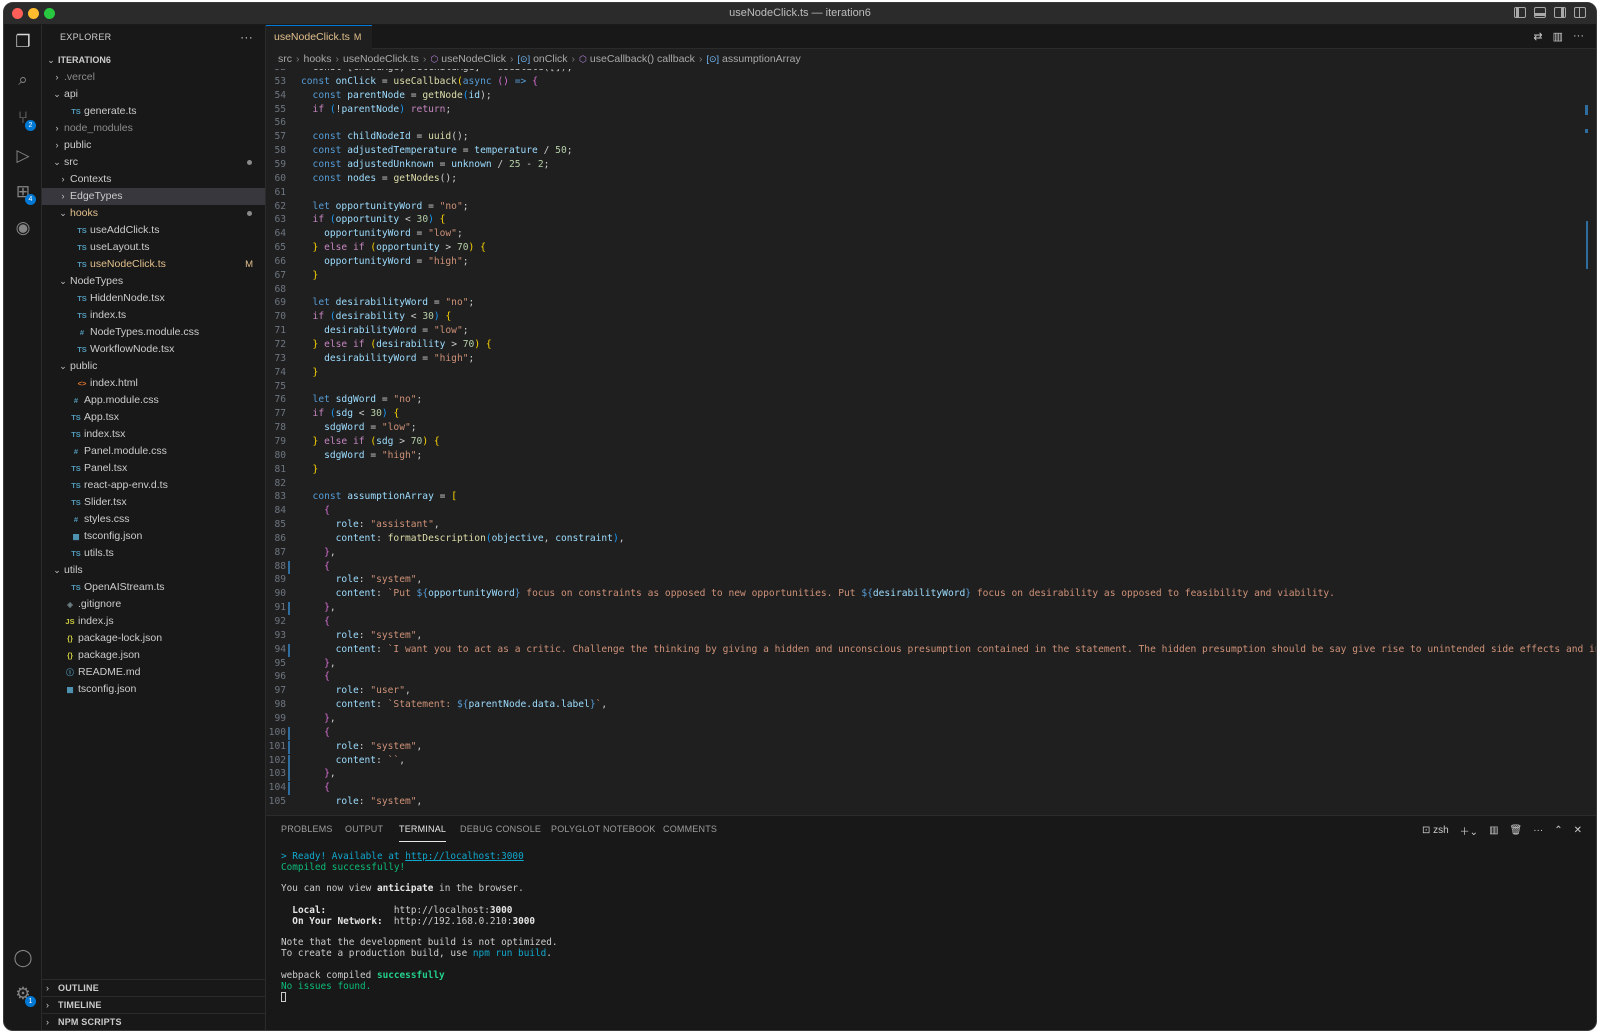  What do you see at coordinates (153, 655) in the screenshot?
I see `file-item: {} package.json` at bounding box center [153, 655].